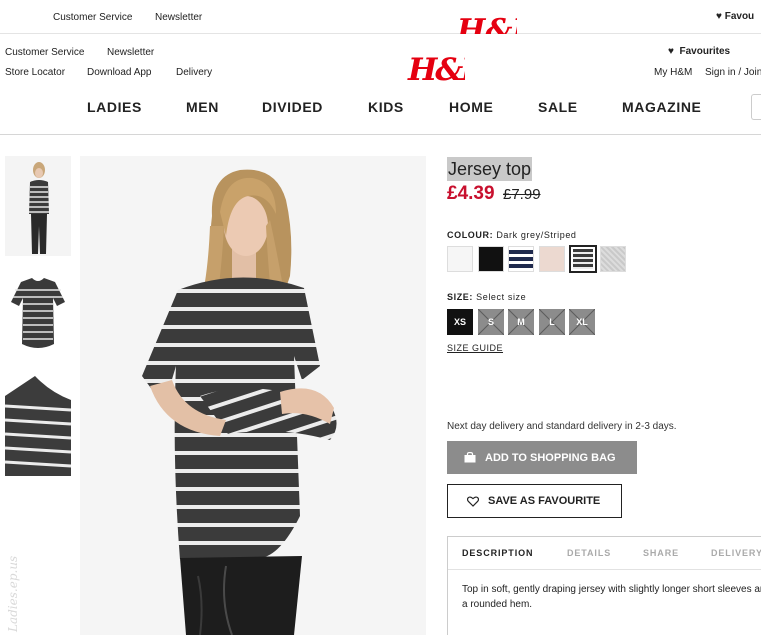 The image size is (761, 635). I want to click on favourites-link: ♥ Favourites, so click(699, 51).